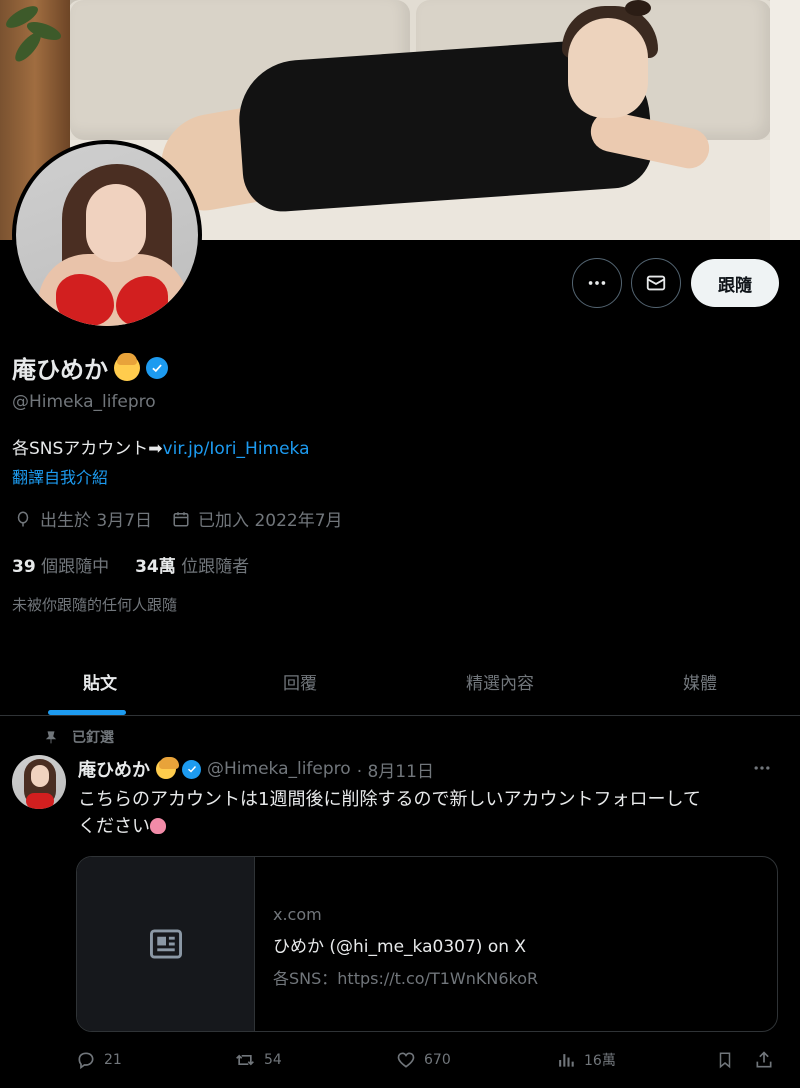  Describe the element at coordinates (86, 1061) in the screenshot. I see `reply-icon` at that location.